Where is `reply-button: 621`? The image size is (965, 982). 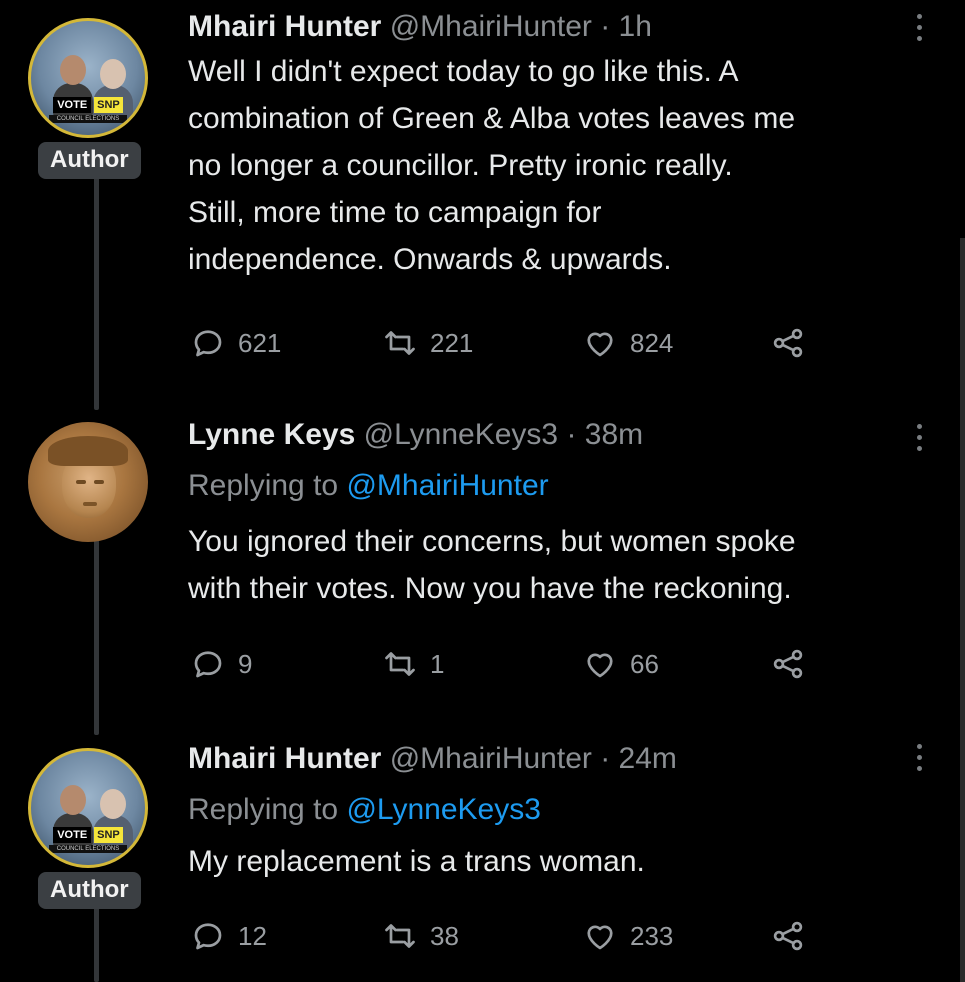
reply-button: 621 is located at coordinates (235, 343).